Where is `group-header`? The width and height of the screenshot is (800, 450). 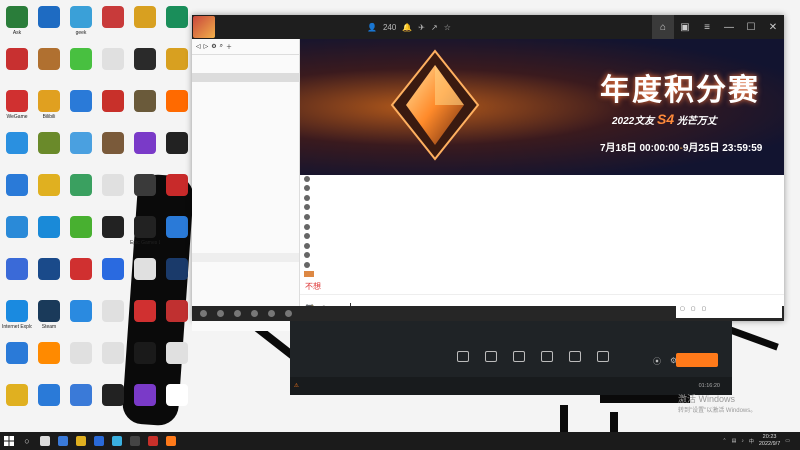 group-header is located at coordinates (245, 257).